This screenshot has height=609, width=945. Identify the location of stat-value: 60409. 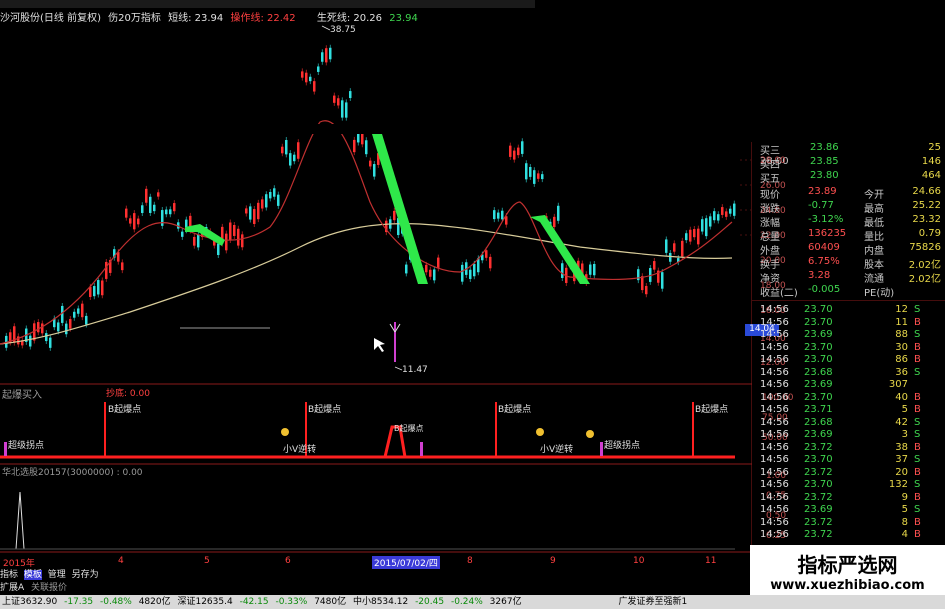
(824, 247).